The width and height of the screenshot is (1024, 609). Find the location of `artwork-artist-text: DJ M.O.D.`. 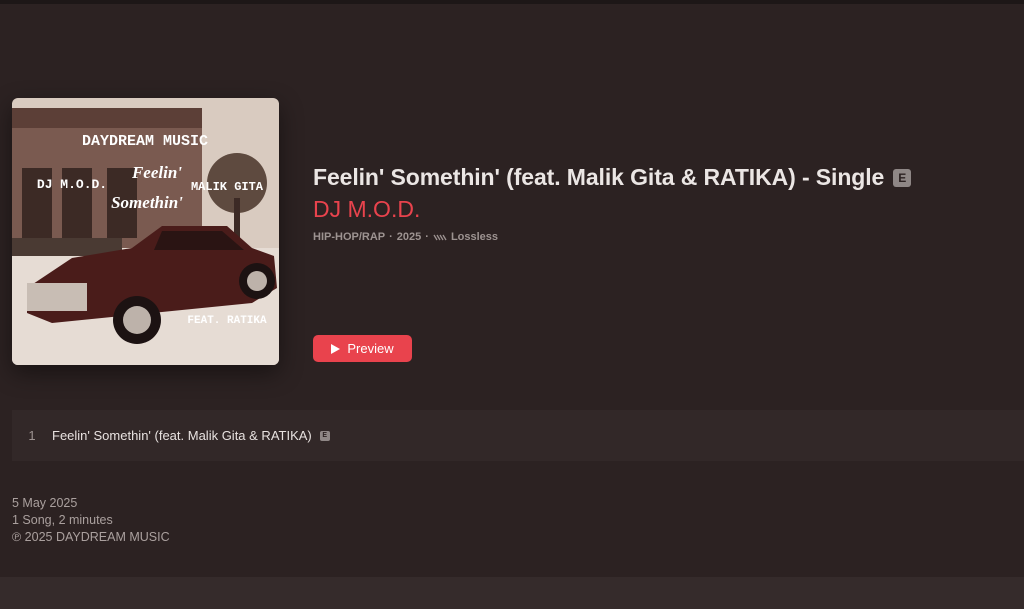

artwork-artist-text: DJ M.O.D. is located at coordinates (72, 184).